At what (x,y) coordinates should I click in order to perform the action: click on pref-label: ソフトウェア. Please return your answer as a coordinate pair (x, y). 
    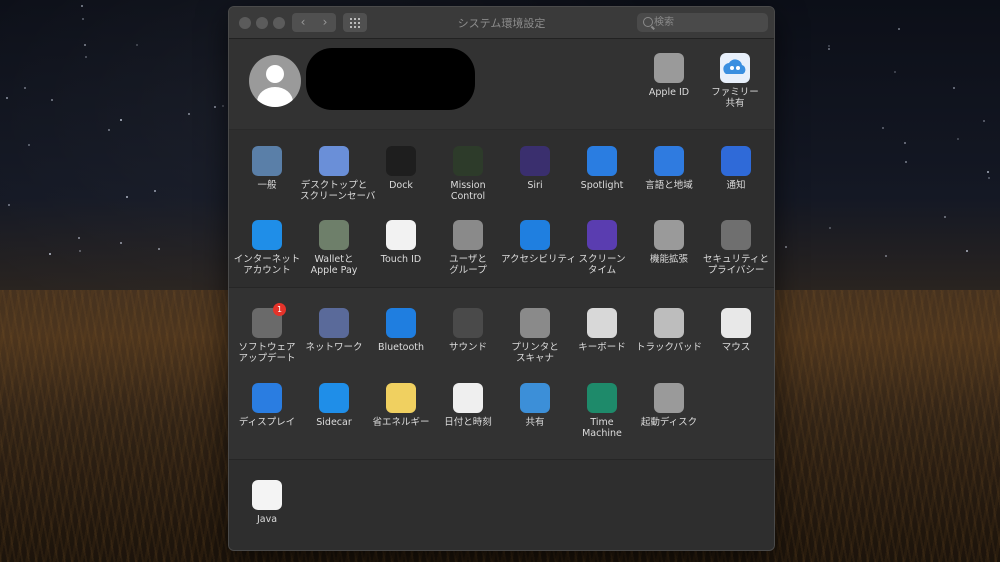
    Looking at the image, I should click on (267, 347).